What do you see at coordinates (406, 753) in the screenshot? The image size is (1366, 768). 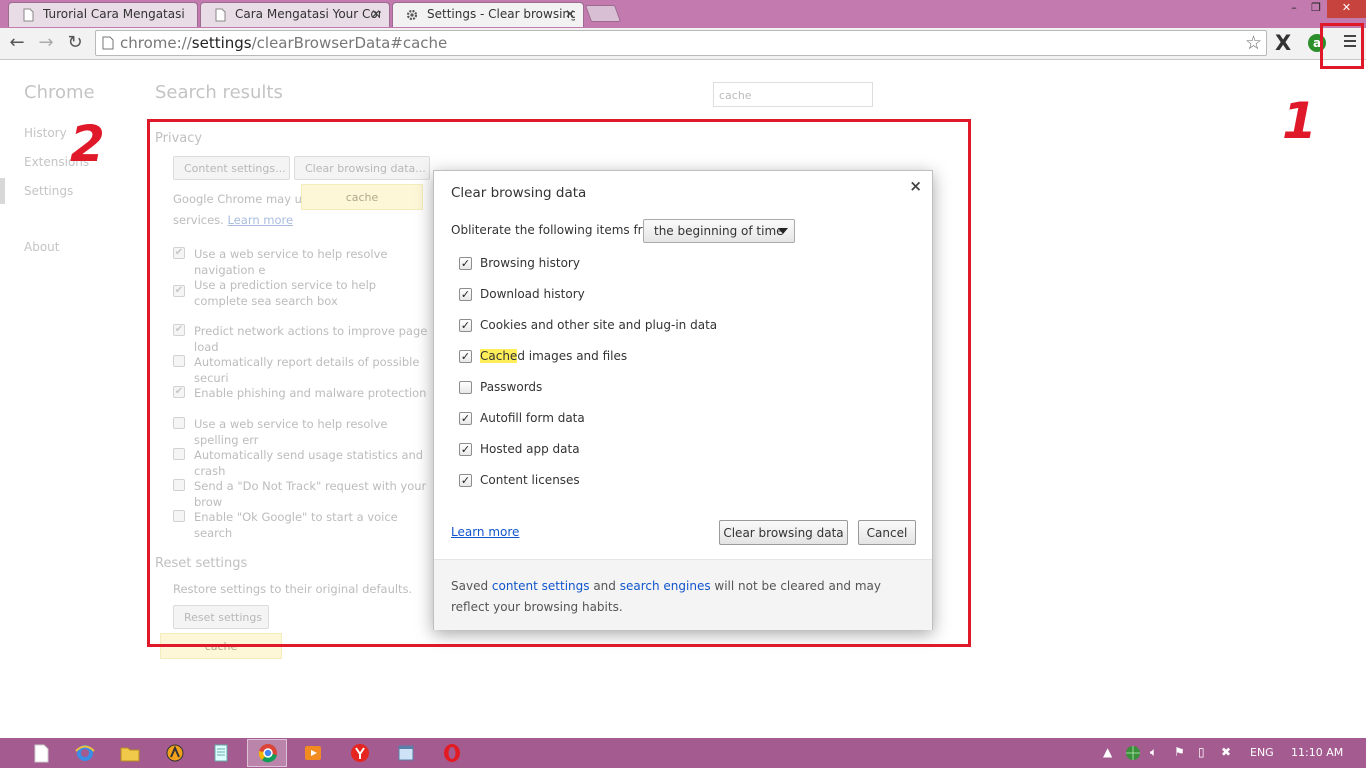 I see `window-app-icon` at bounding box center [406, 753].